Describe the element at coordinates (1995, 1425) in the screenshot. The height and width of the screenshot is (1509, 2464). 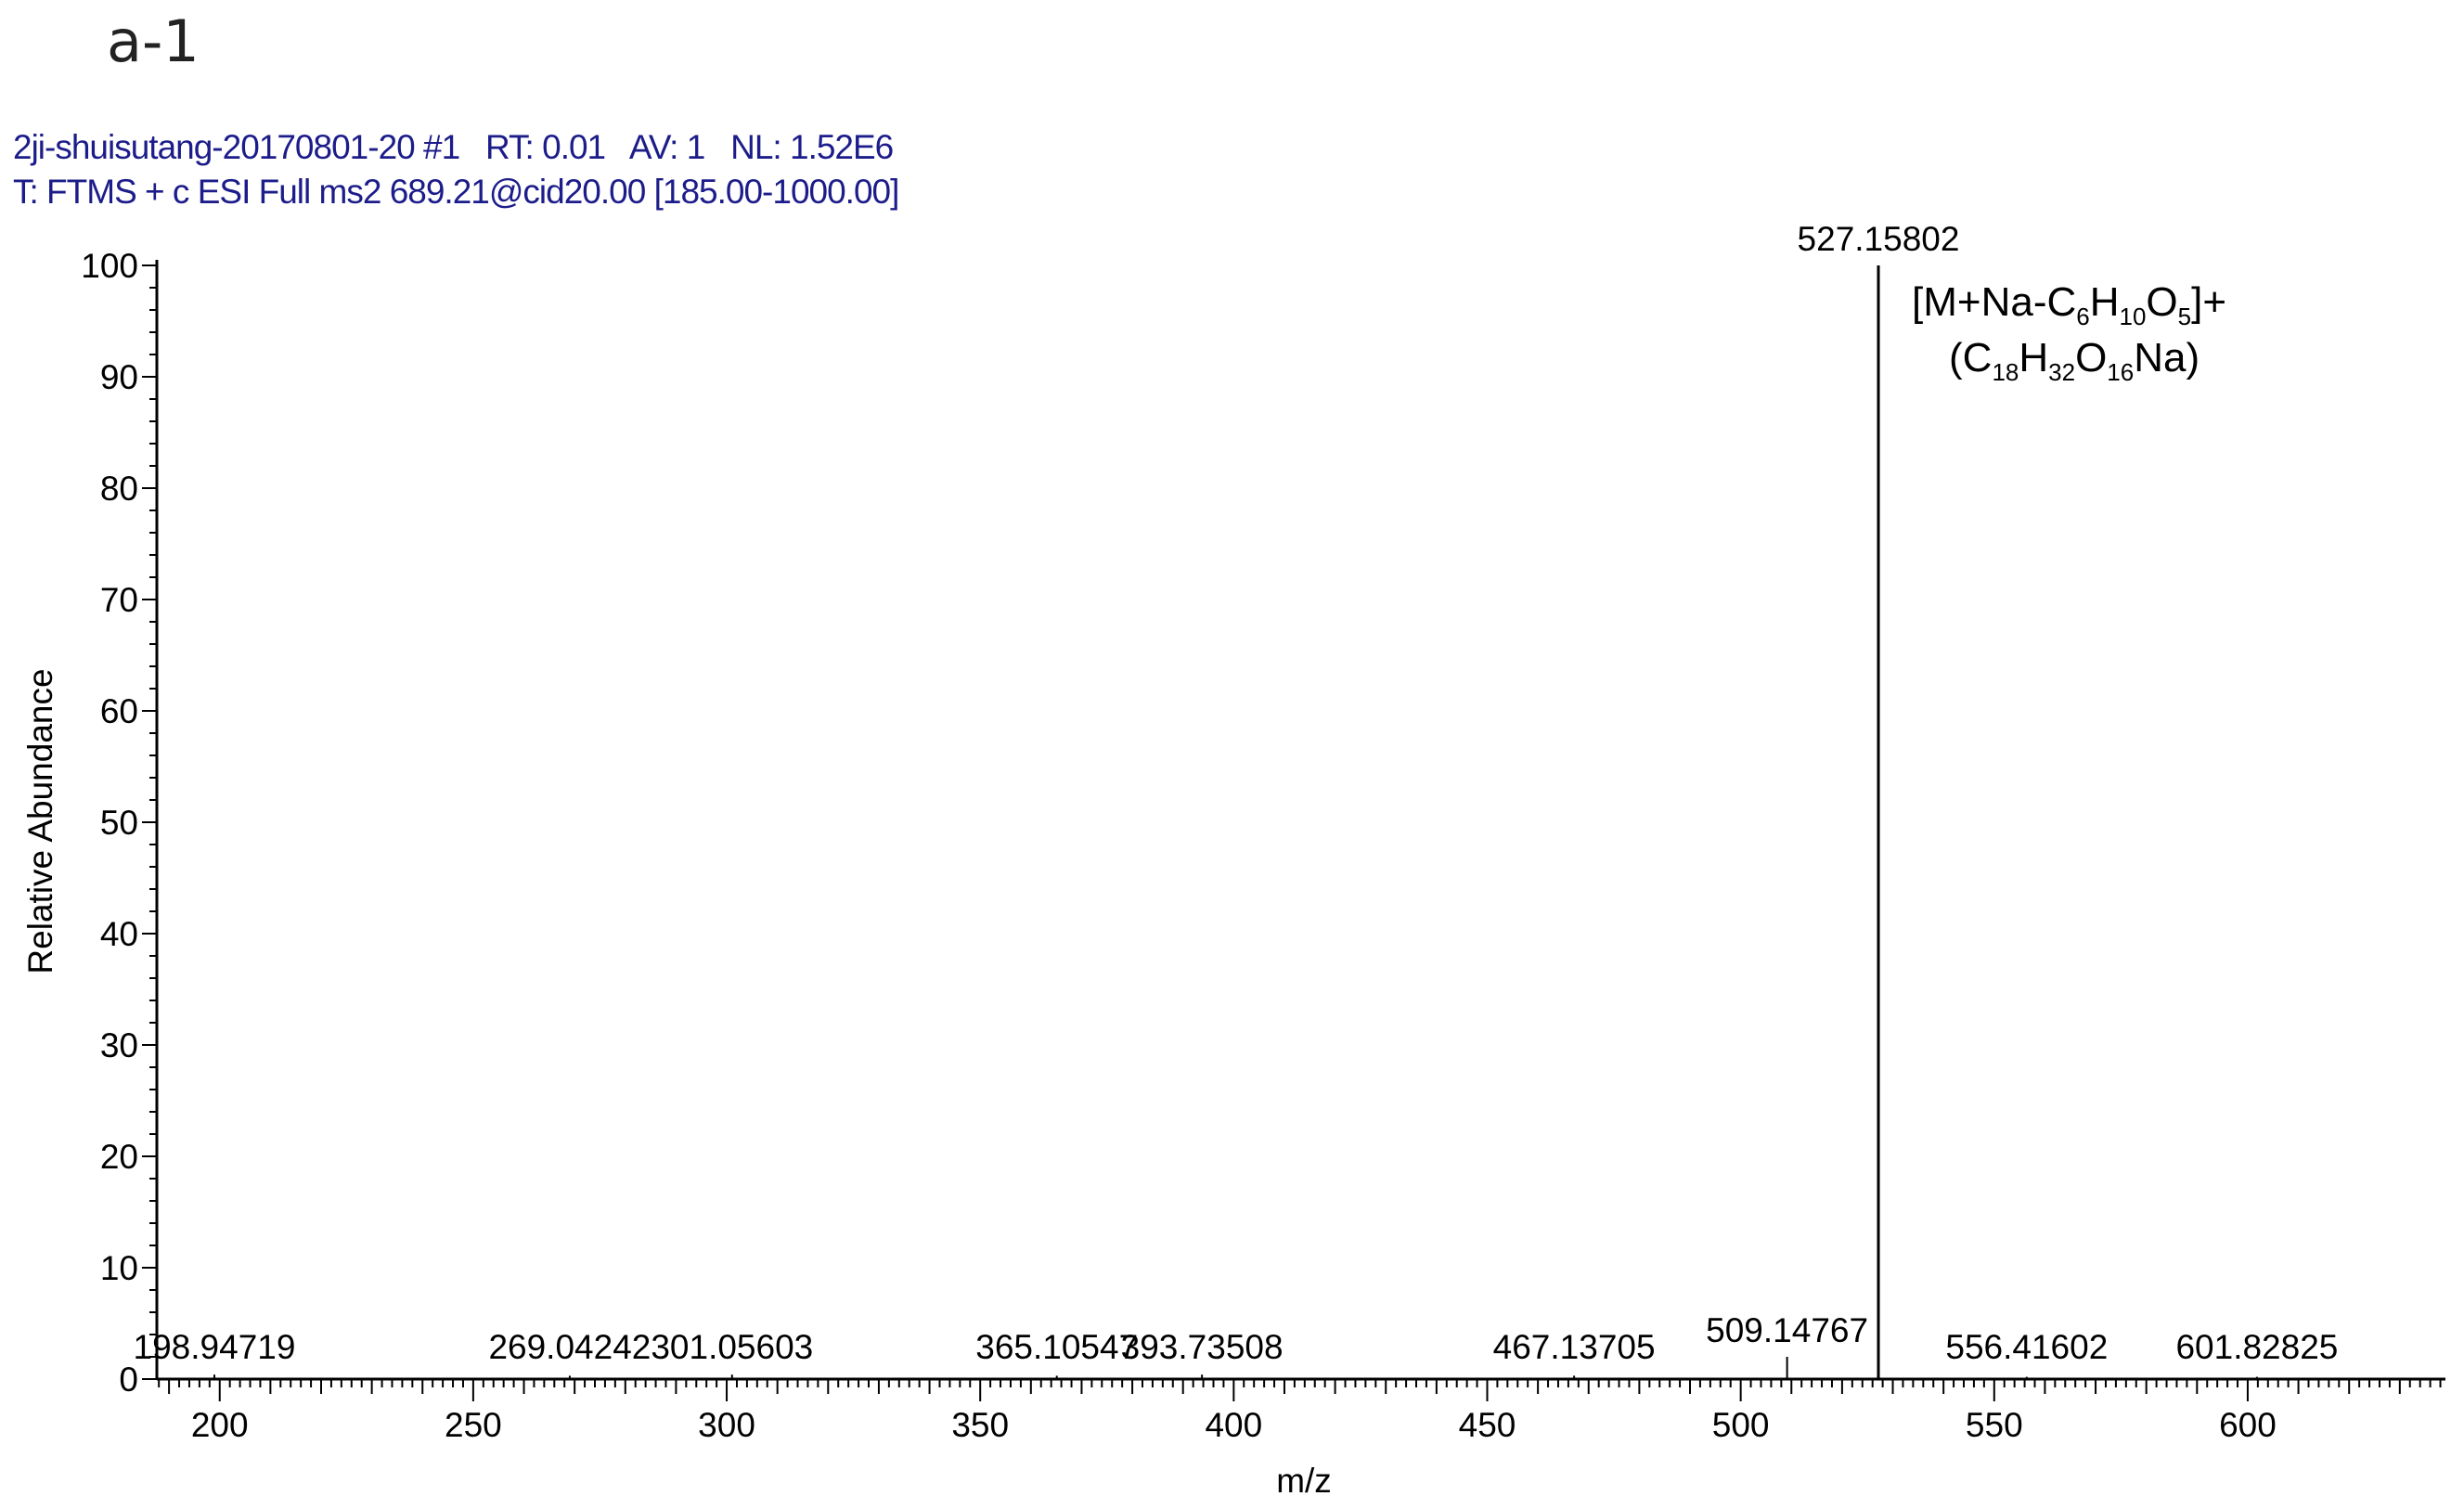
I see `x-tick-label: 550` at that location.